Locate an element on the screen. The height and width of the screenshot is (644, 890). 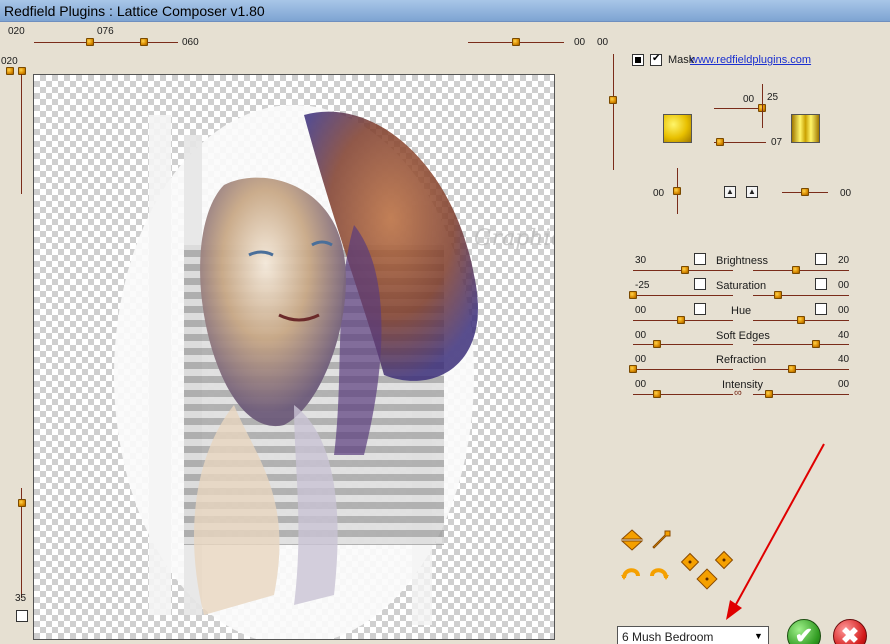
saturation-right-value: 00 is located at coordinates (844, 285).